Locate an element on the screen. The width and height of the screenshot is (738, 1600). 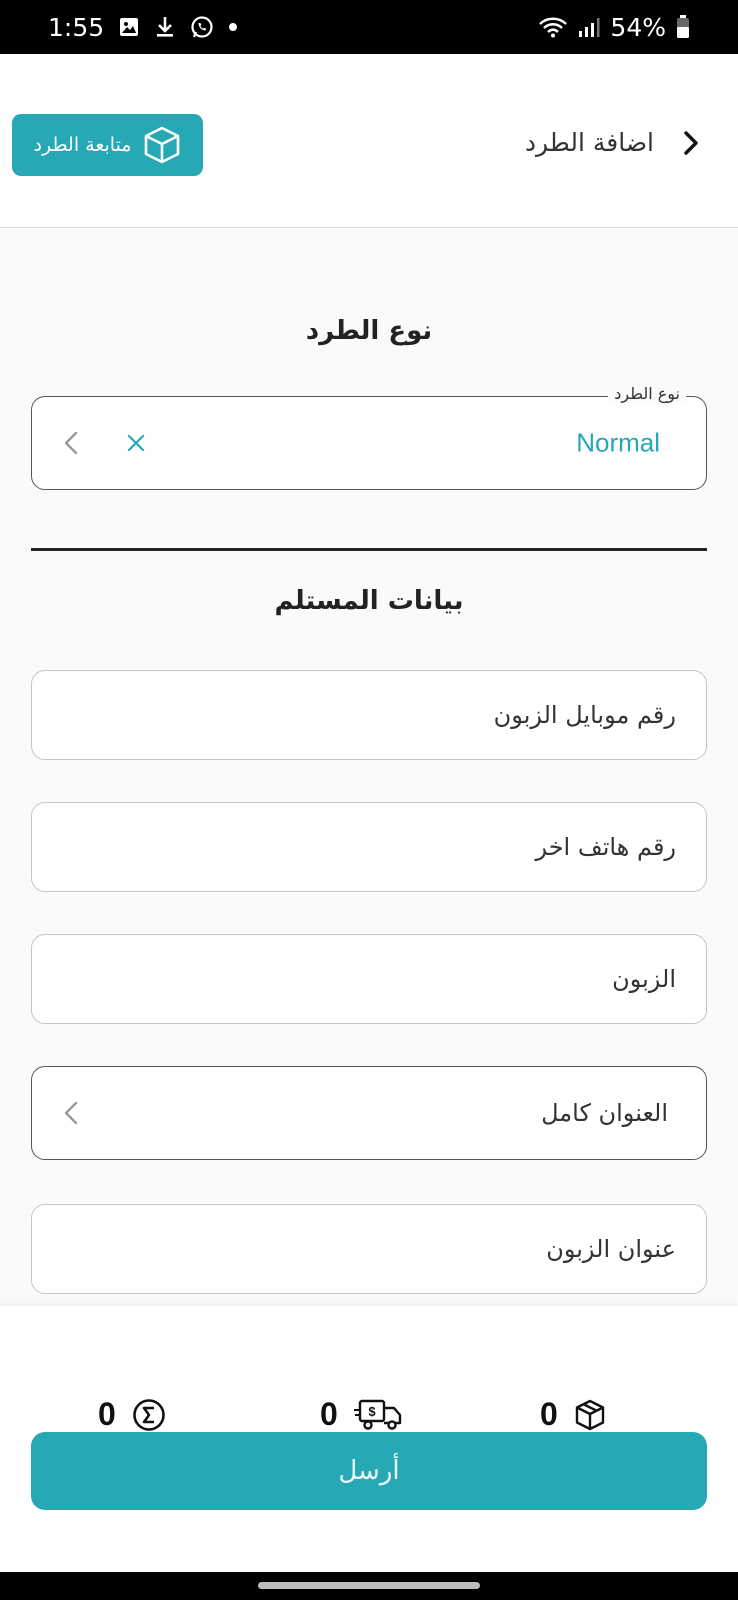
back-button is located at coordinates (691, 143).